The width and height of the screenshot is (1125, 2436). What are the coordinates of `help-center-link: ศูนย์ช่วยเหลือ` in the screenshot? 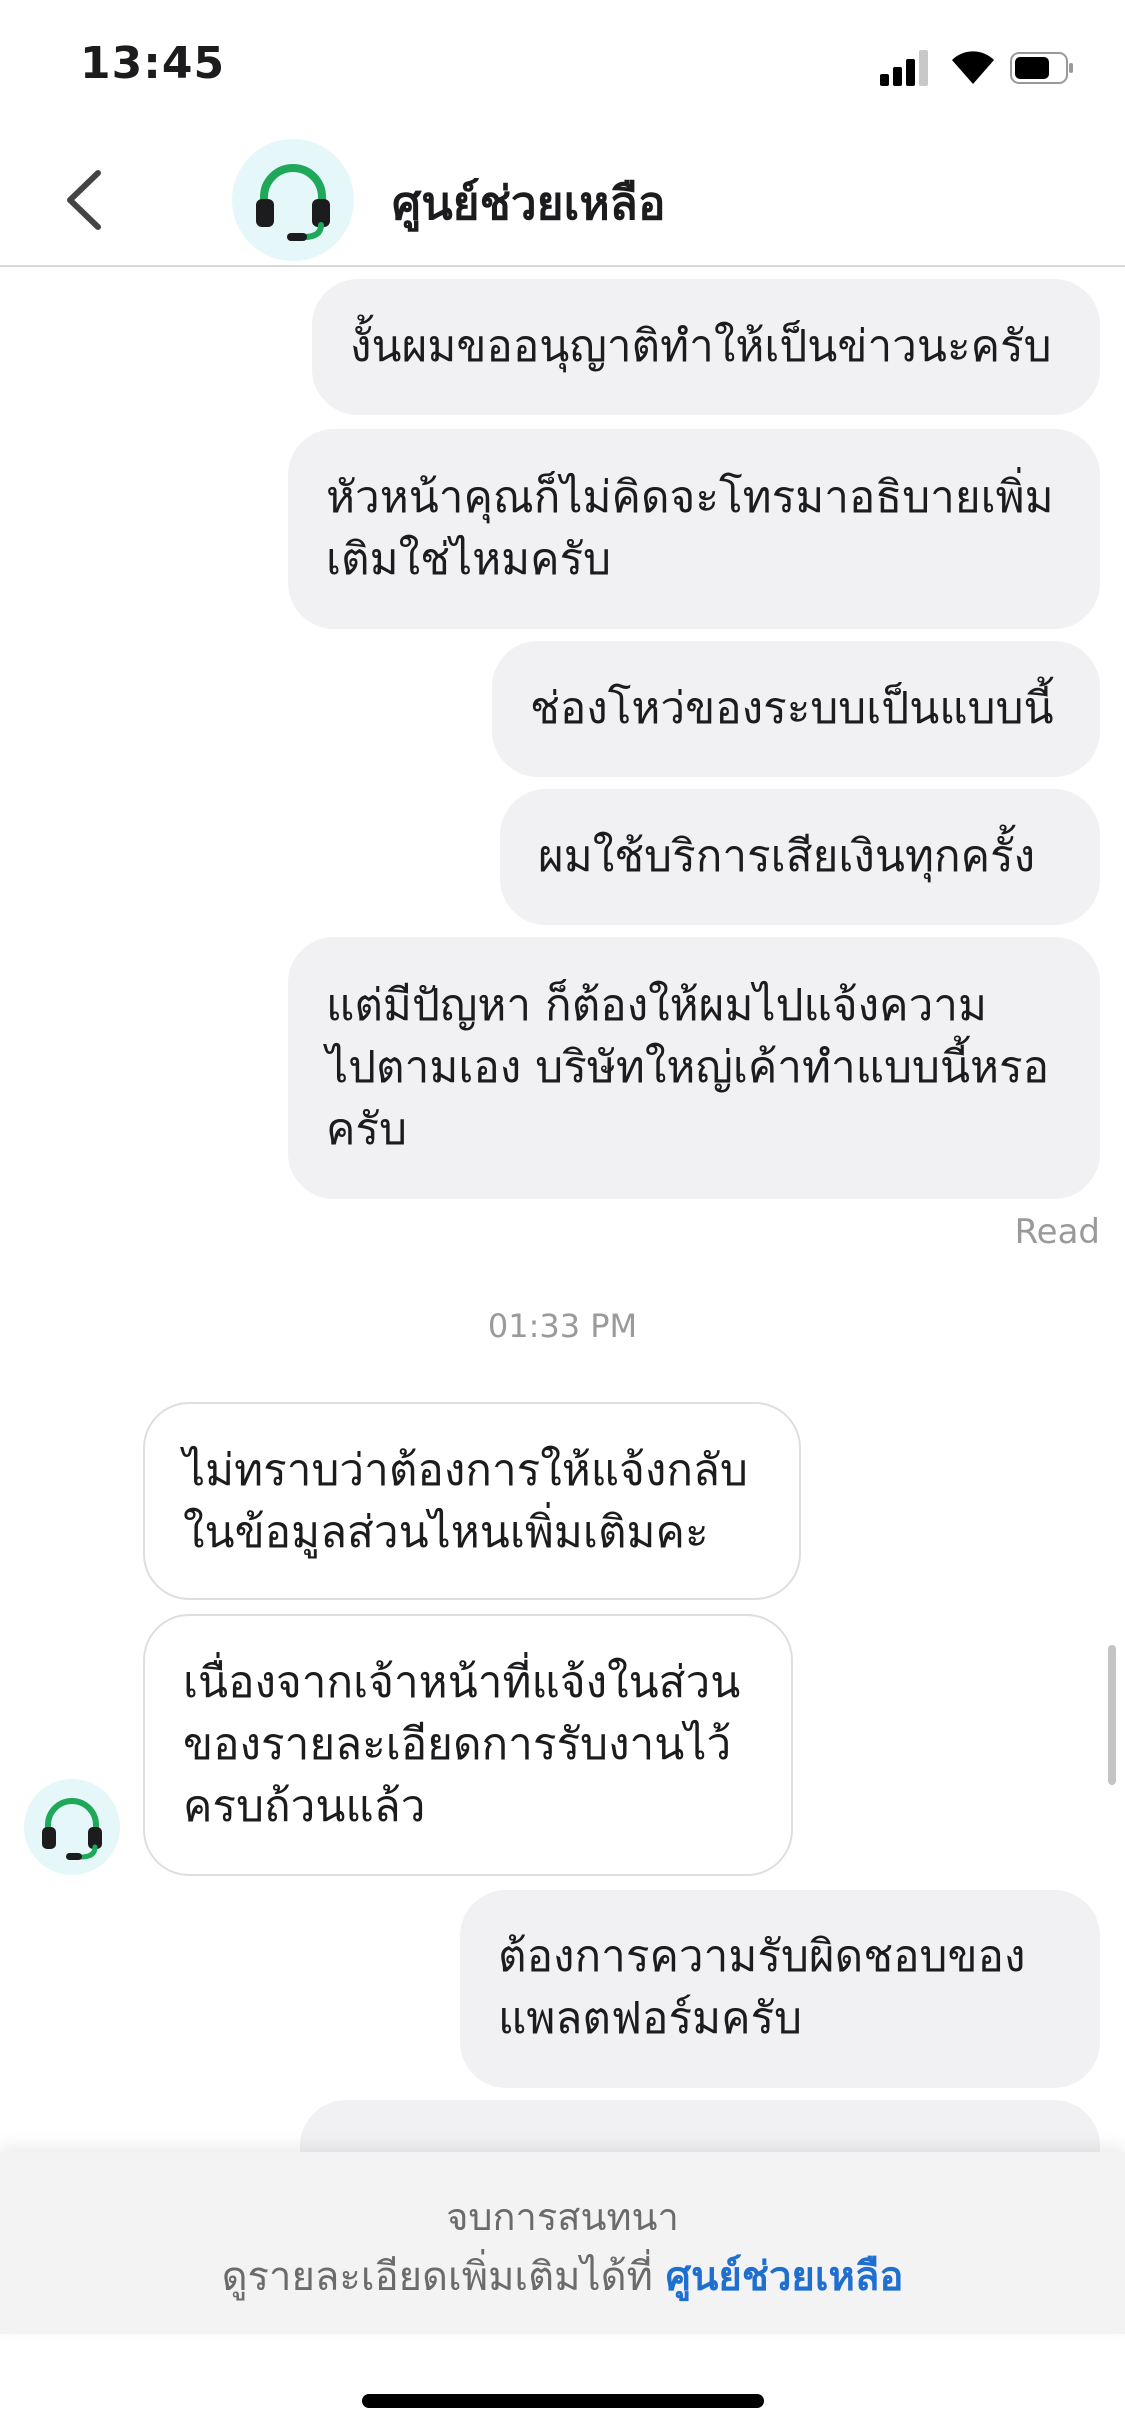 It's located at (785, 2277).